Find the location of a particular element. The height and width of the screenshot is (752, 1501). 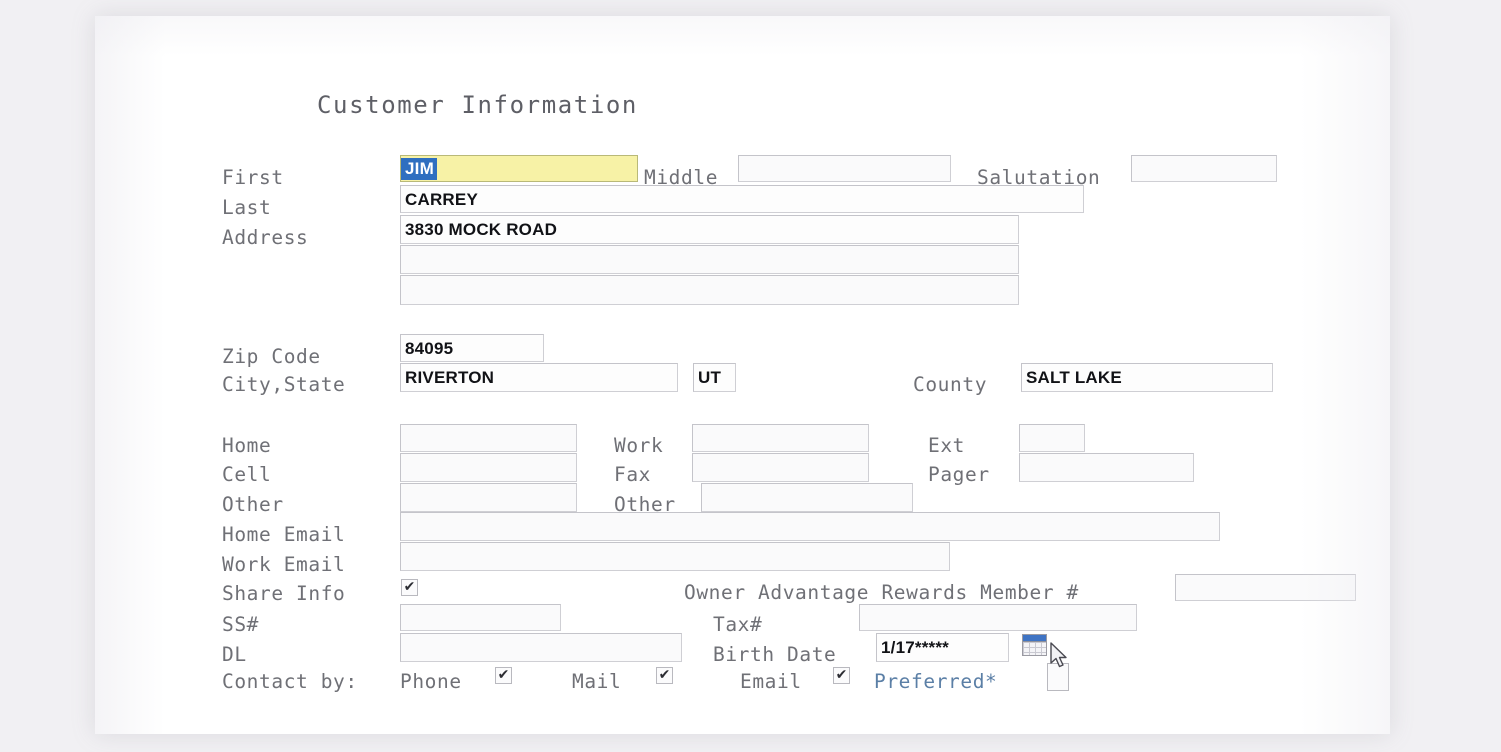

preferred-link: Preferred* is located at coordinates (935, 682).